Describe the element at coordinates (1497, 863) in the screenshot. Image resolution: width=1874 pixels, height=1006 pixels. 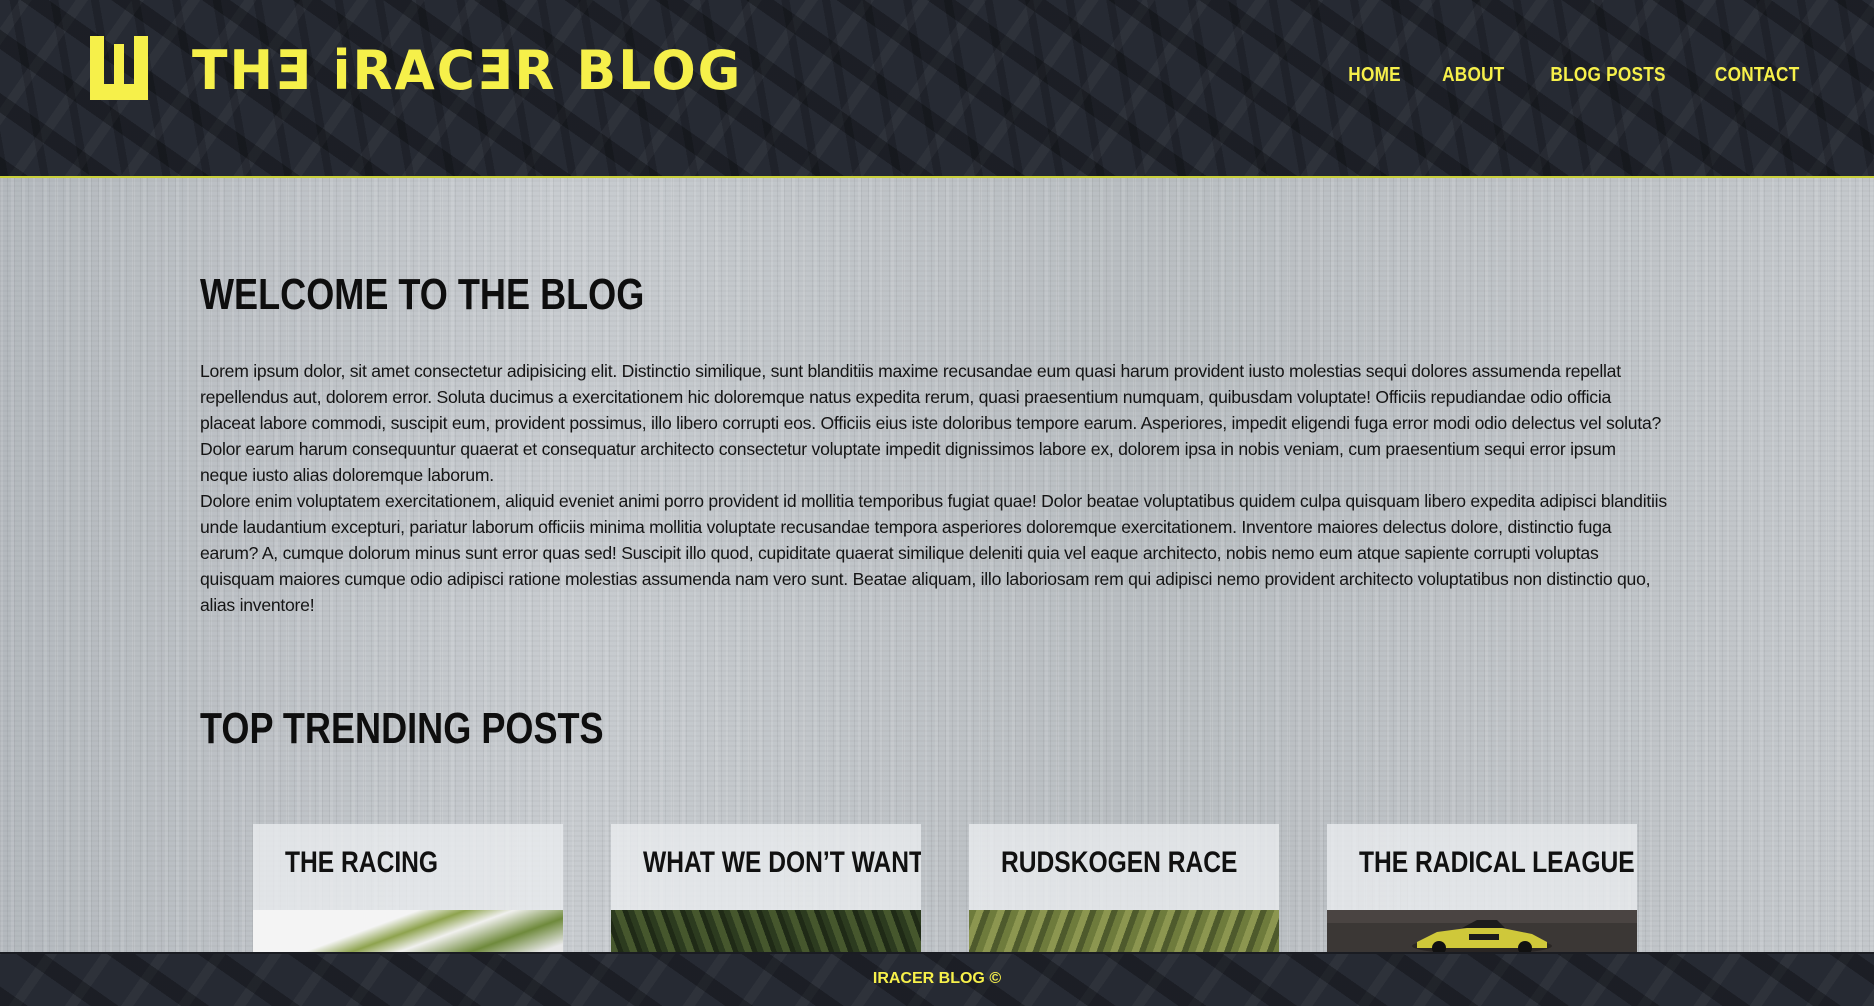
I see `post-card-title: THE RADICAL LEAGUE` at that location.